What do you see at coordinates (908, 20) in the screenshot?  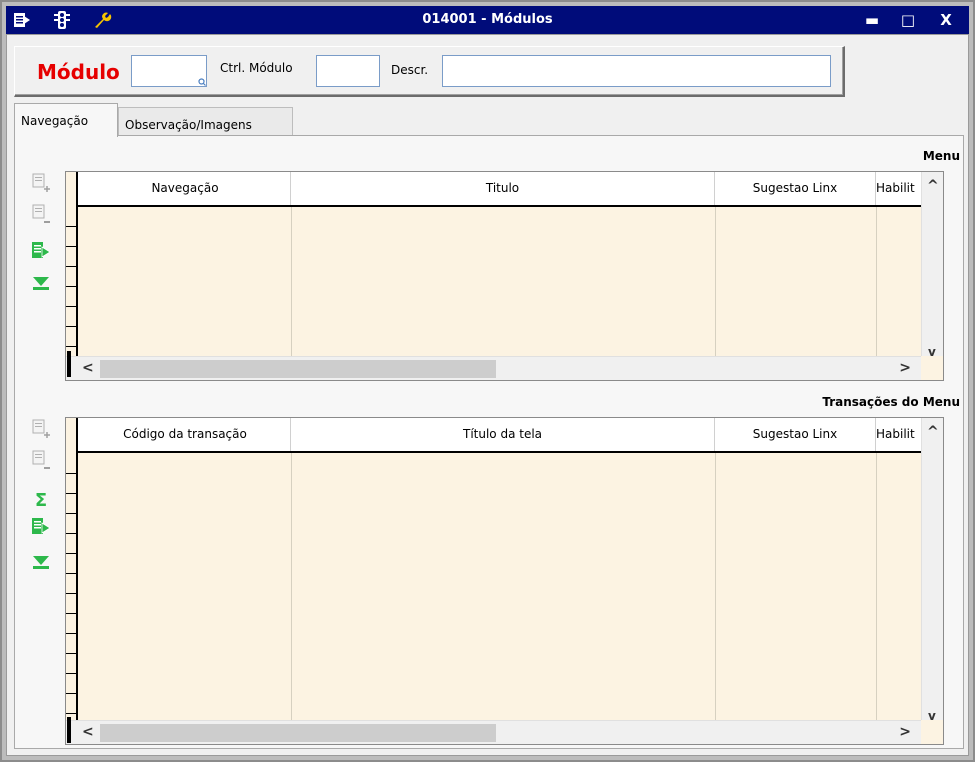 I see `maximize-button: □` at bounding box center [908, 20].